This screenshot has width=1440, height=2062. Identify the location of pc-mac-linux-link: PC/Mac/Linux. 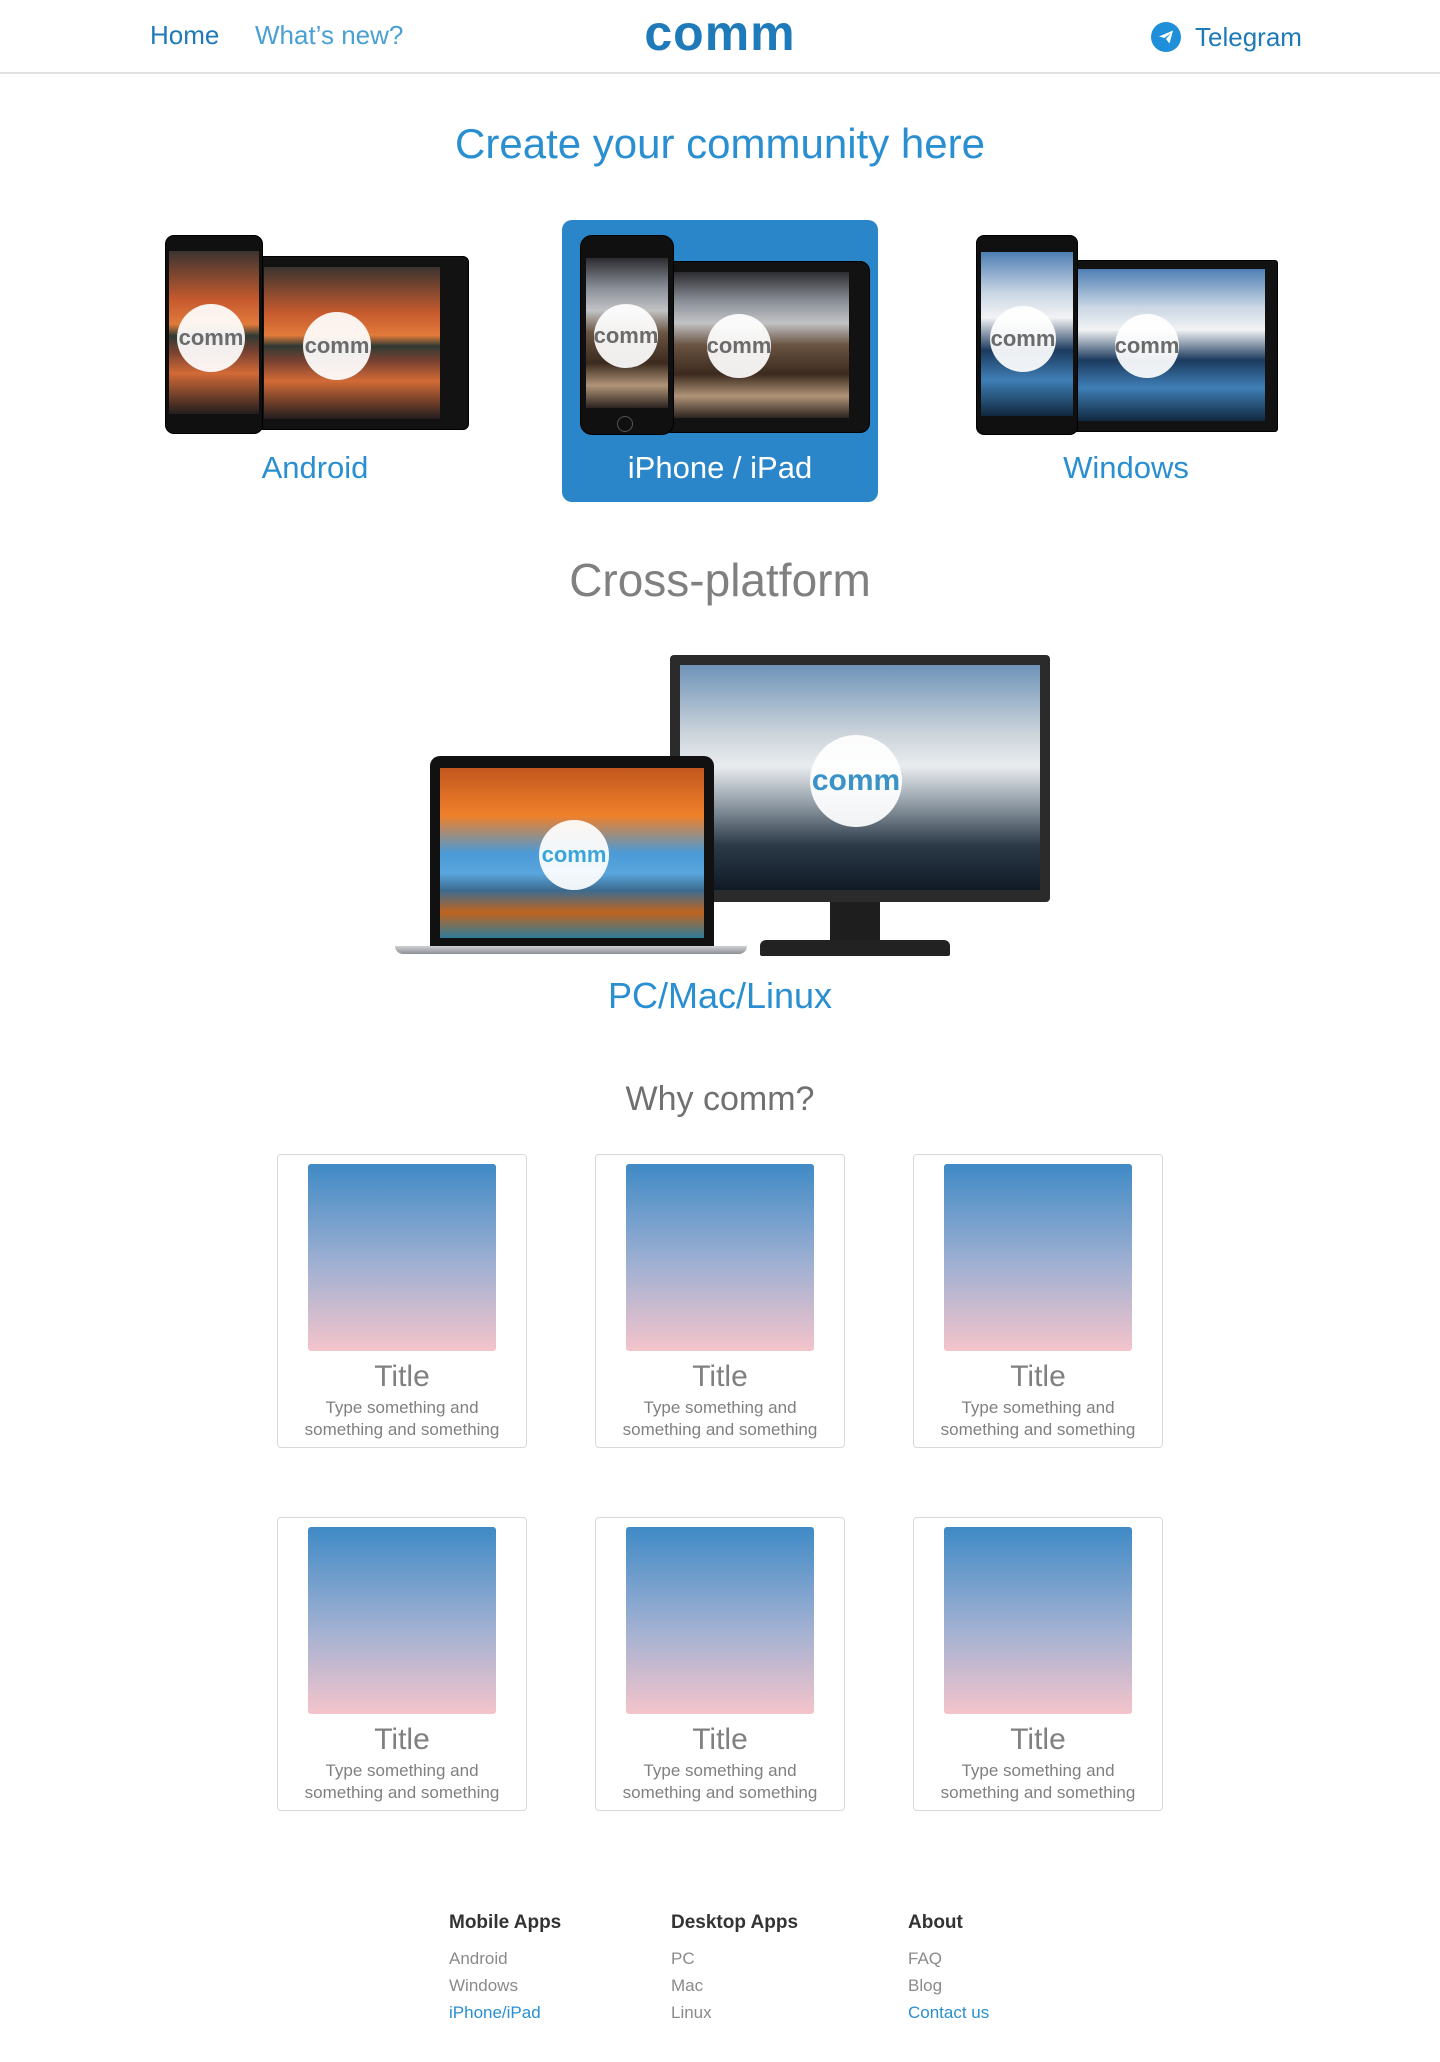
(720, 996).